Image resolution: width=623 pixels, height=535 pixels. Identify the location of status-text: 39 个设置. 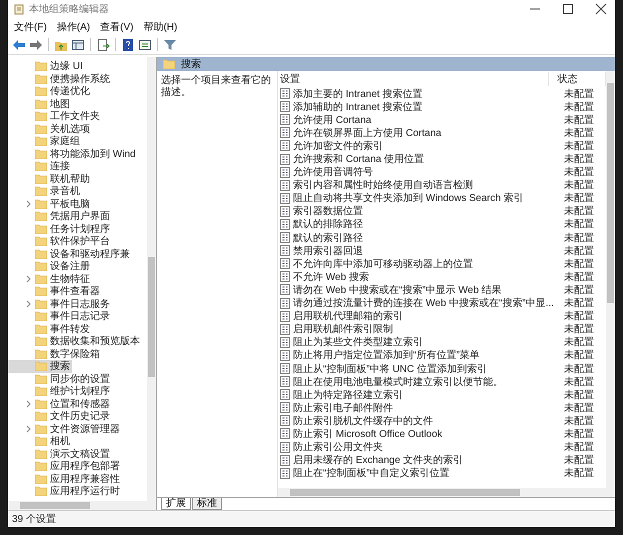
(34, 519).